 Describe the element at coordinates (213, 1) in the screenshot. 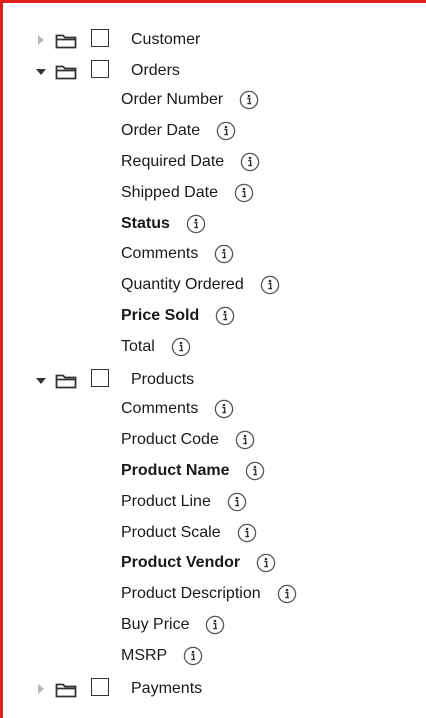

I see `panel-border-top` at that location.